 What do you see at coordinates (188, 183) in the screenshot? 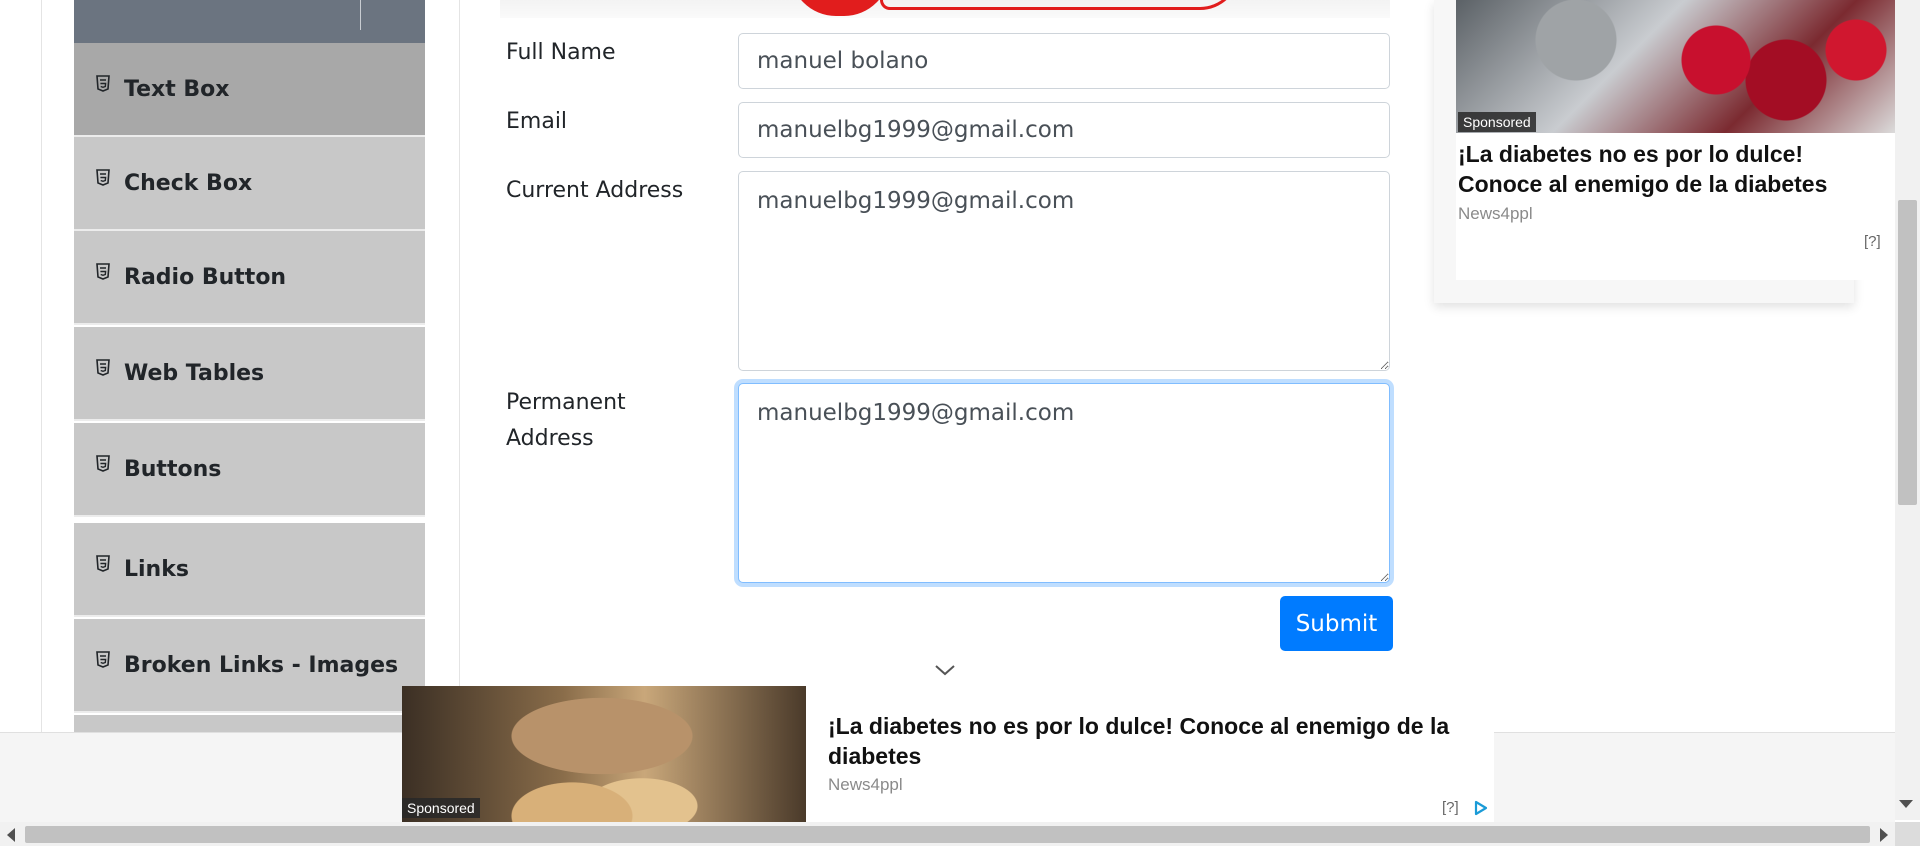
I see `sidebar-item-label: Check Box` at bounding box center [188, 183].